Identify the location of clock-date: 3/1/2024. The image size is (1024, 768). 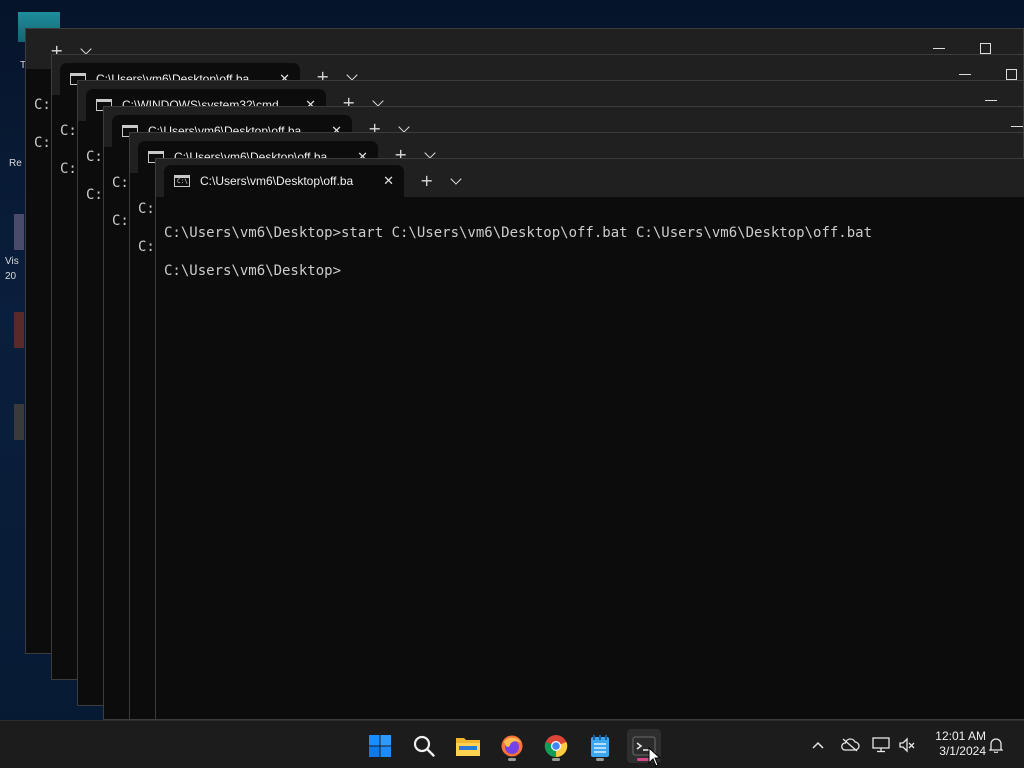
(962, 751).